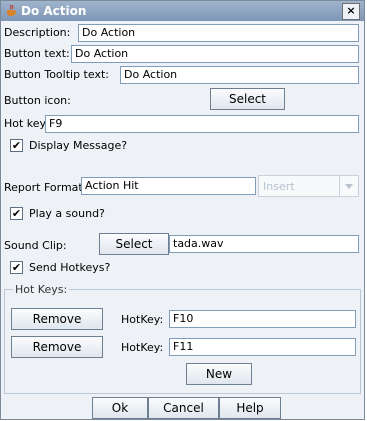  Describe the element at coordinates (16, 145) in the screenshot. I see `display-message-checkbox: ✔` at that location.